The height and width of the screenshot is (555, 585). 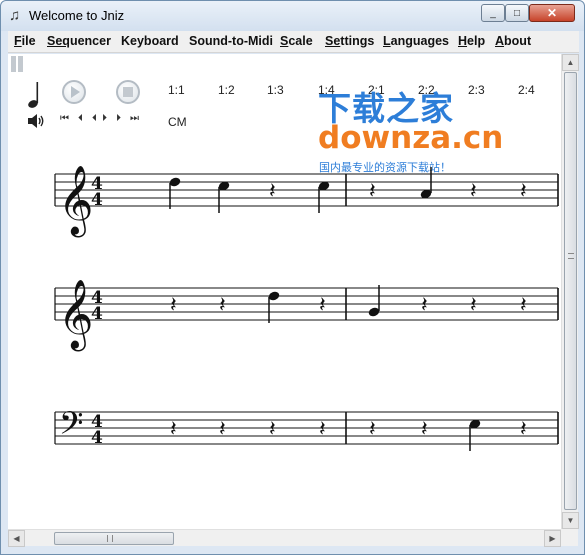 I want to click on scroll-right-button: ▶, so click(x=552, y=538).